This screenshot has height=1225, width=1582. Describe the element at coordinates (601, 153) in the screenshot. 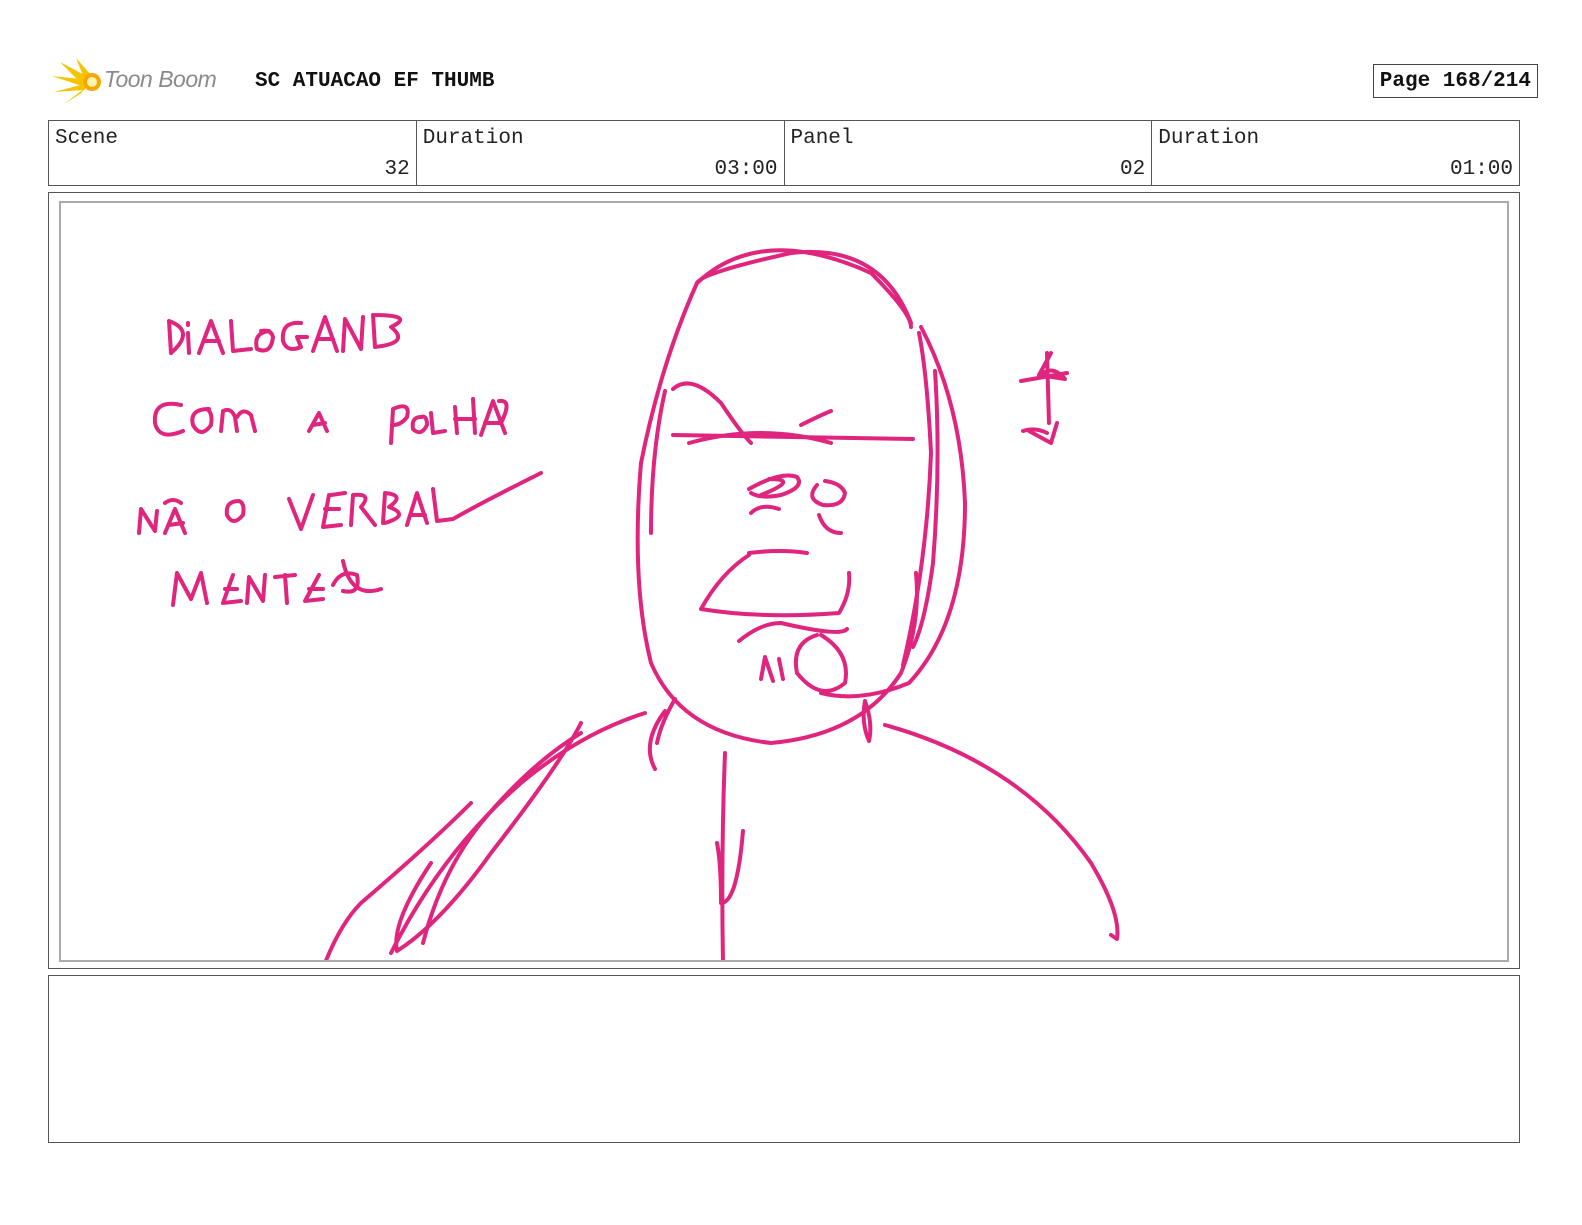

I see `scene-duration-cell: Duration 03:00` at that location.